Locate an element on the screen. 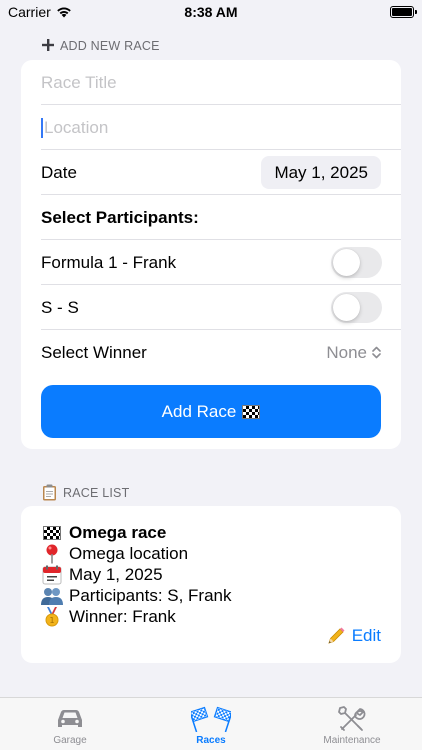 This screenshot has height=750, width=422. tab-garage-label: Garage is located at coordinates (70, 740).